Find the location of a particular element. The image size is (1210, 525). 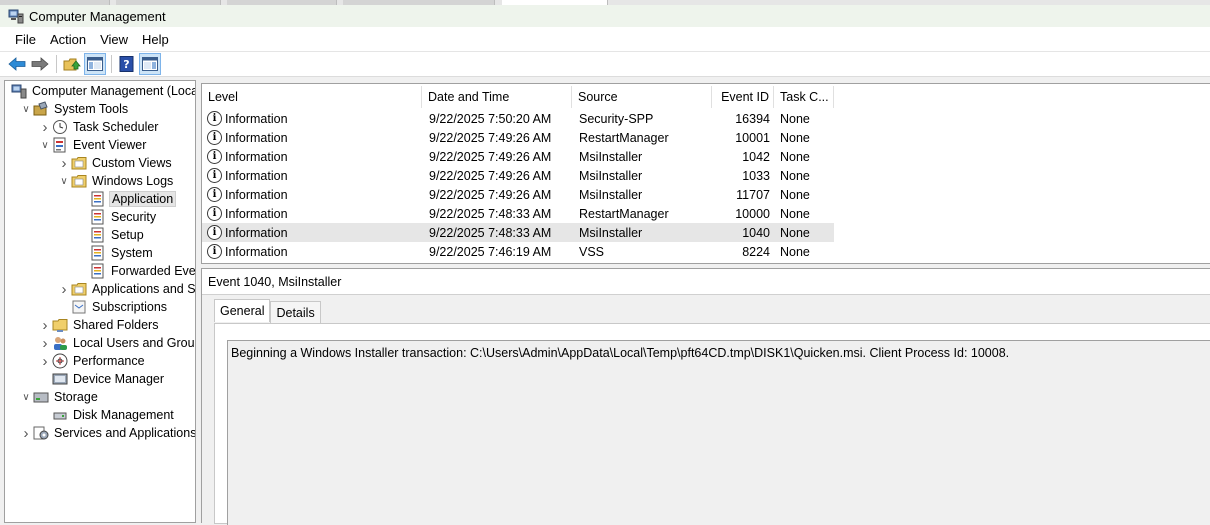

cell-task-category: None is located at coordinates (807, 137).